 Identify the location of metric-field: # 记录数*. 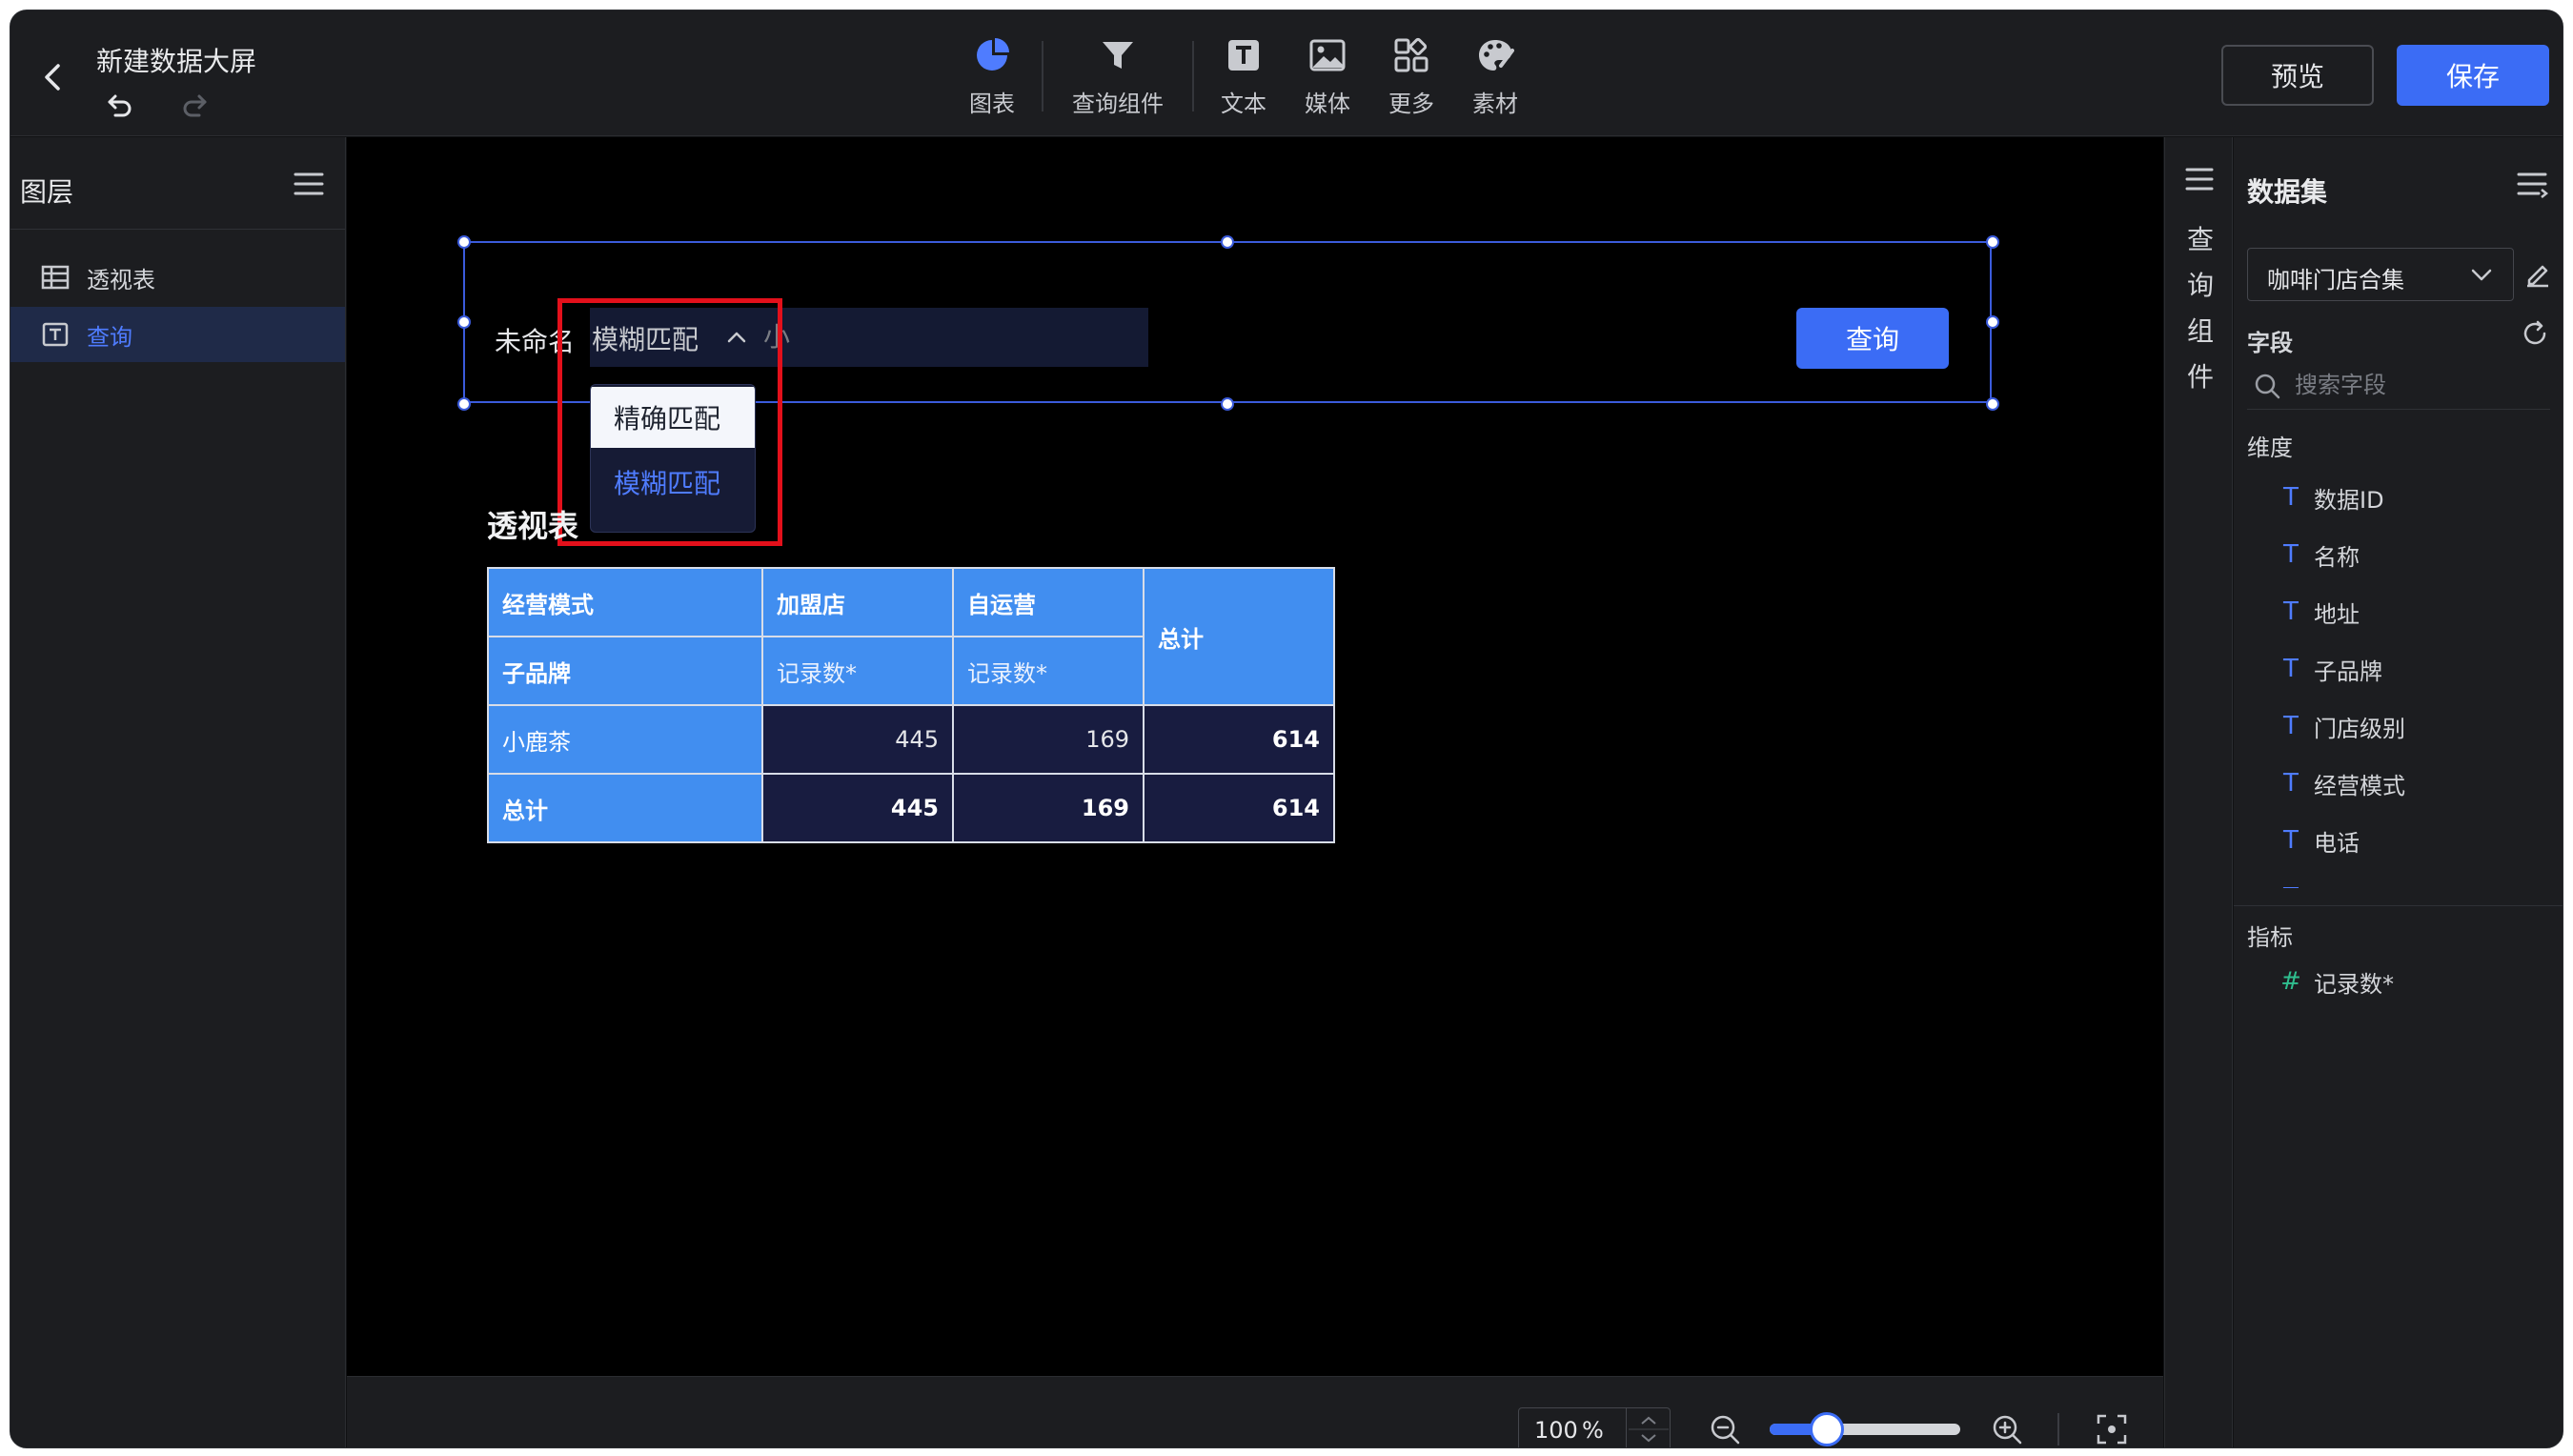
(2321, 981).